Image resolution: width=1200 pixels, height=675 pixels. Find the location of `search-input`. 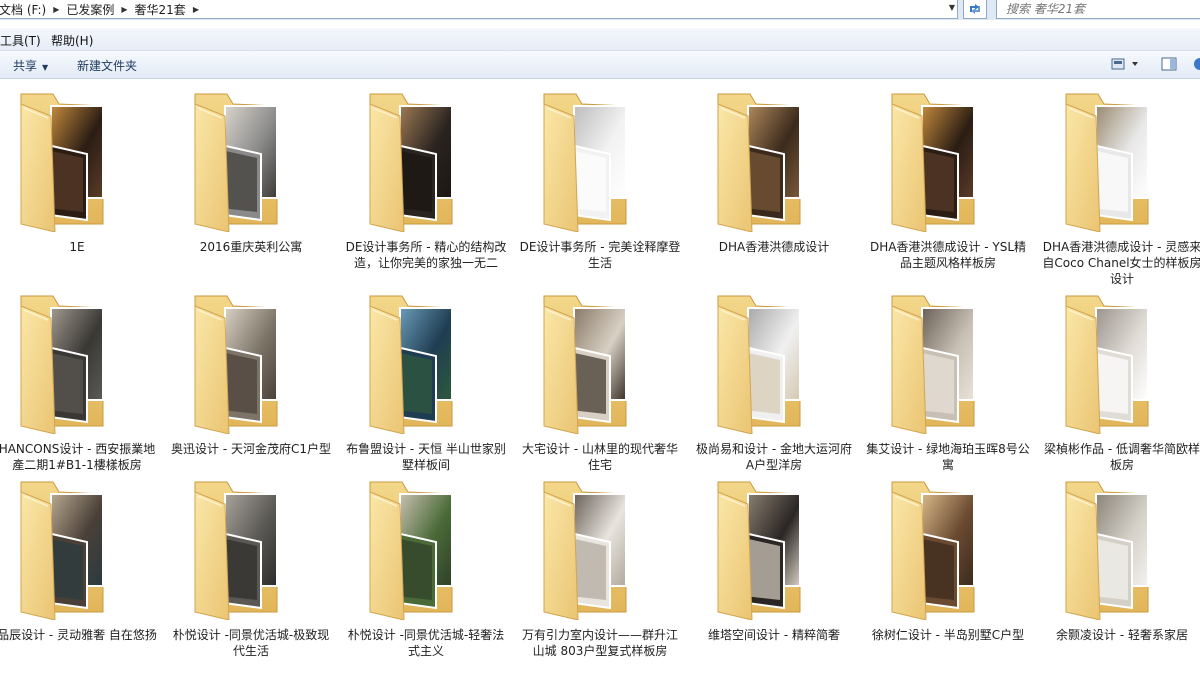

search-input is located at coordinates (1096, 9).